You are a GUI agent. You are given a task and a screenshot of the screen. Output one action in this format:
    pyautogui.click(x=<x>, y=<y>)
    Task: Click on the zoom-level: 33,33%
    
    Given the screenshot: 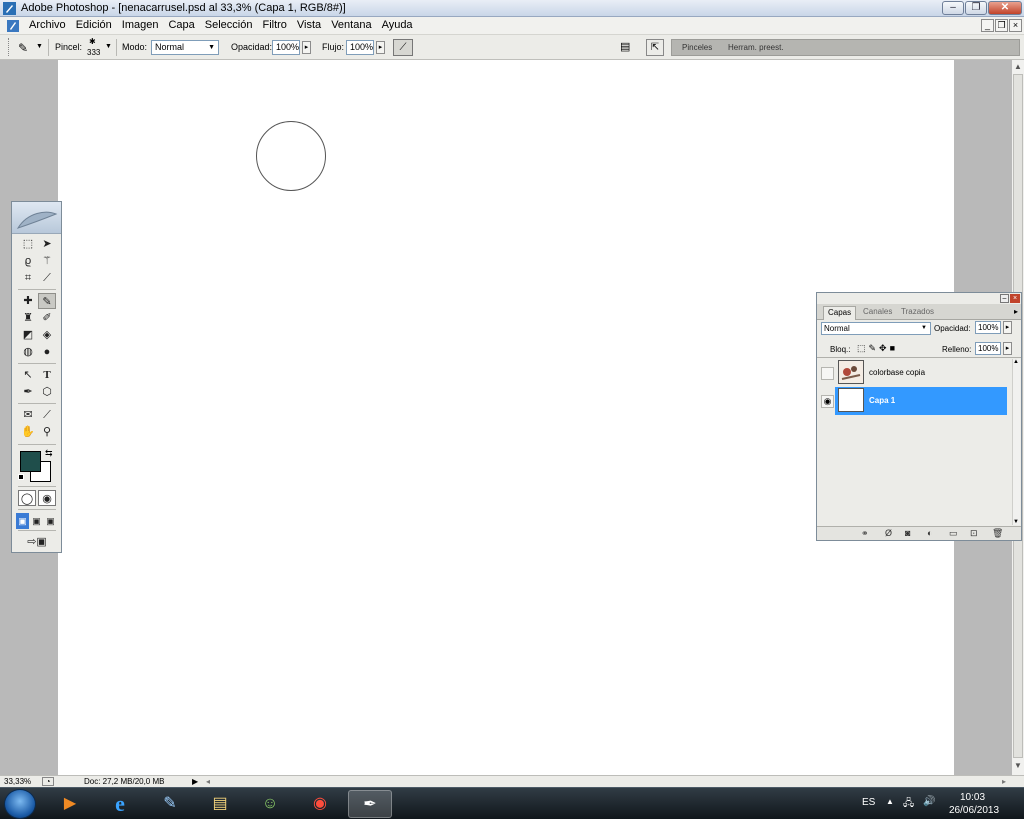 What is the action you would take?
    pyautogui.click(x=17, y=781)
    